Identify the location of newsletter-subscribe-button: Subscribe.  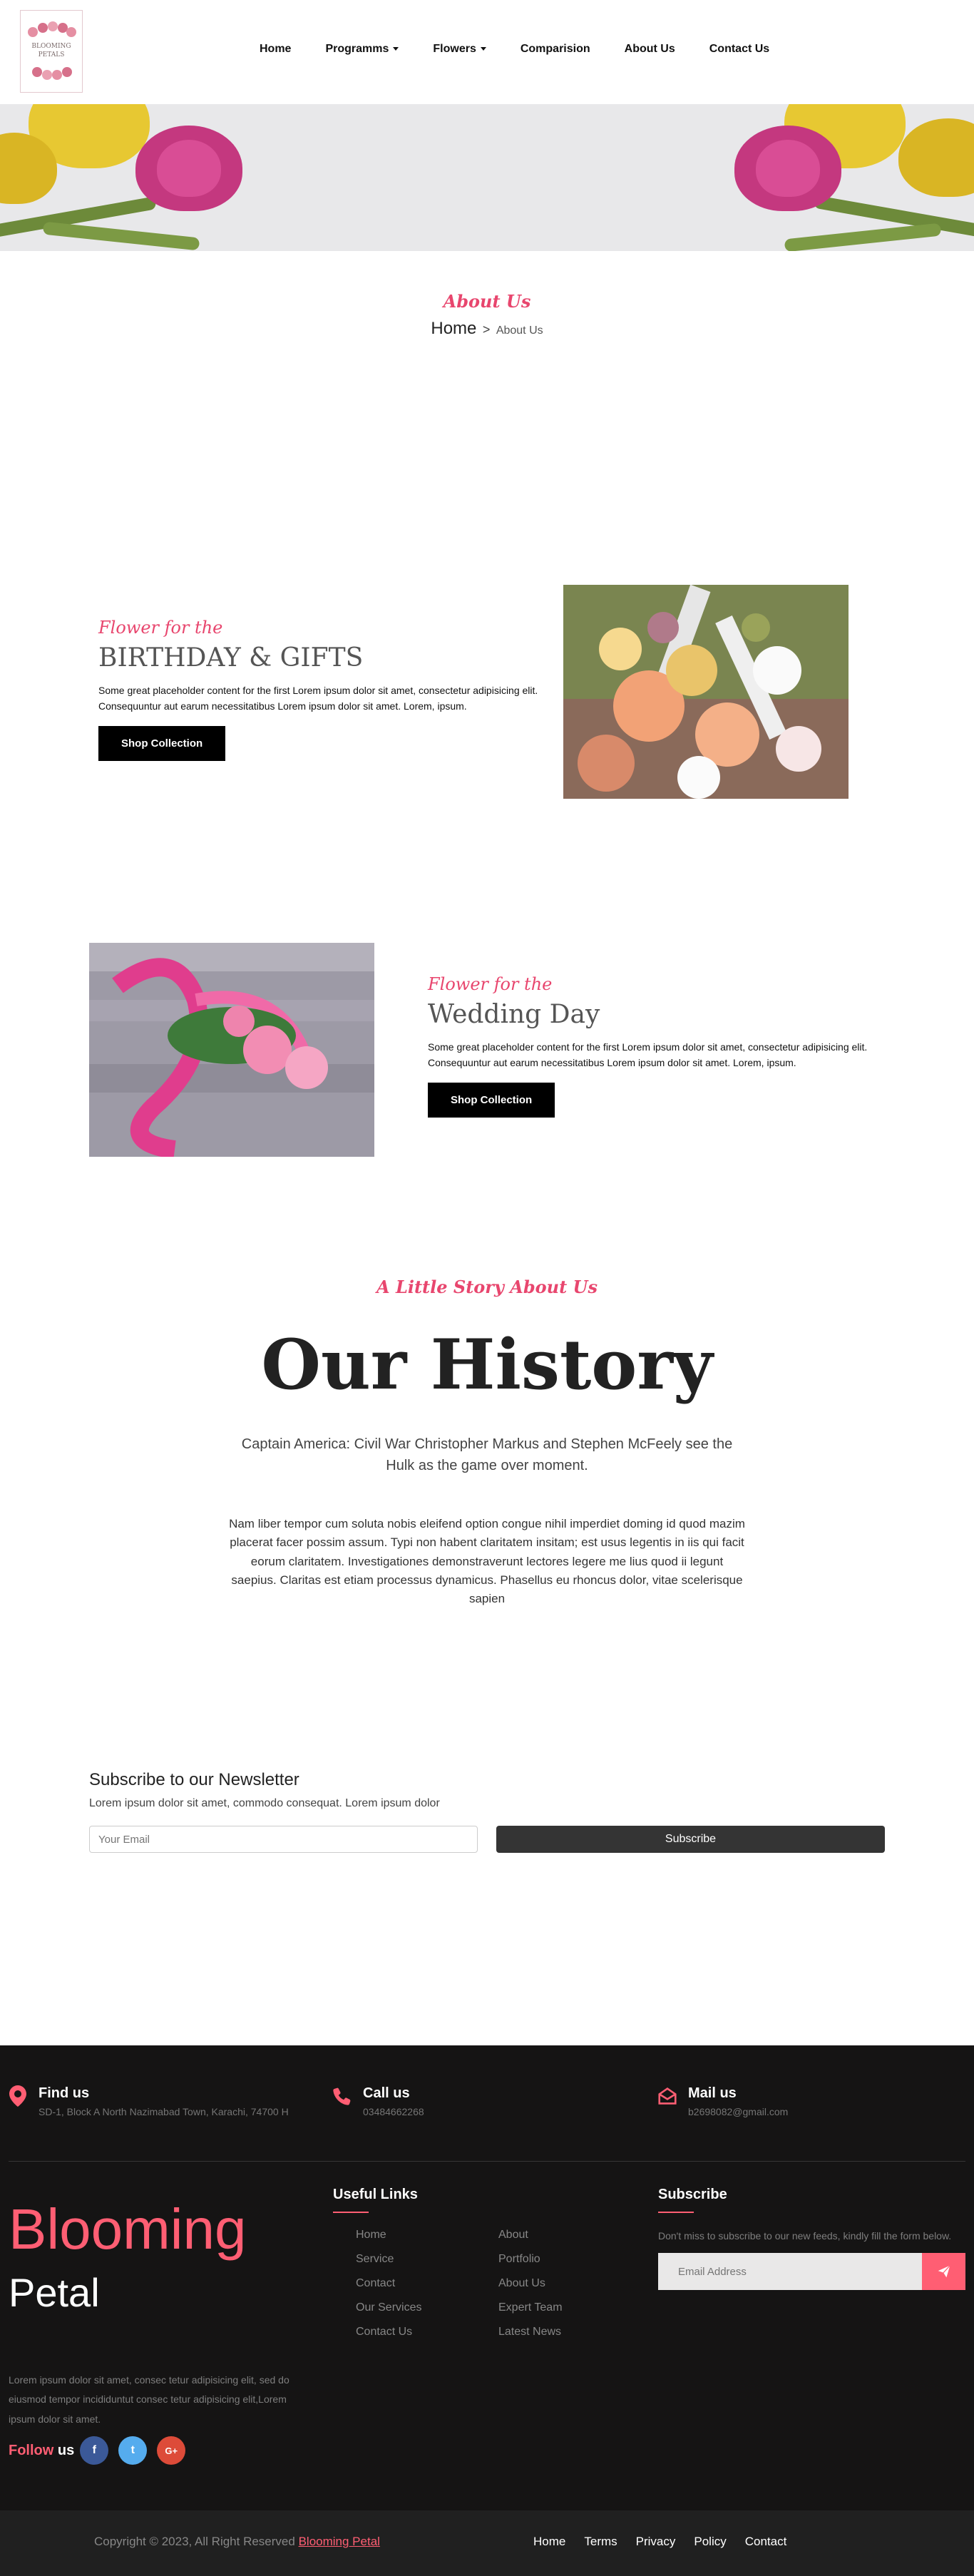
(690, 1840).